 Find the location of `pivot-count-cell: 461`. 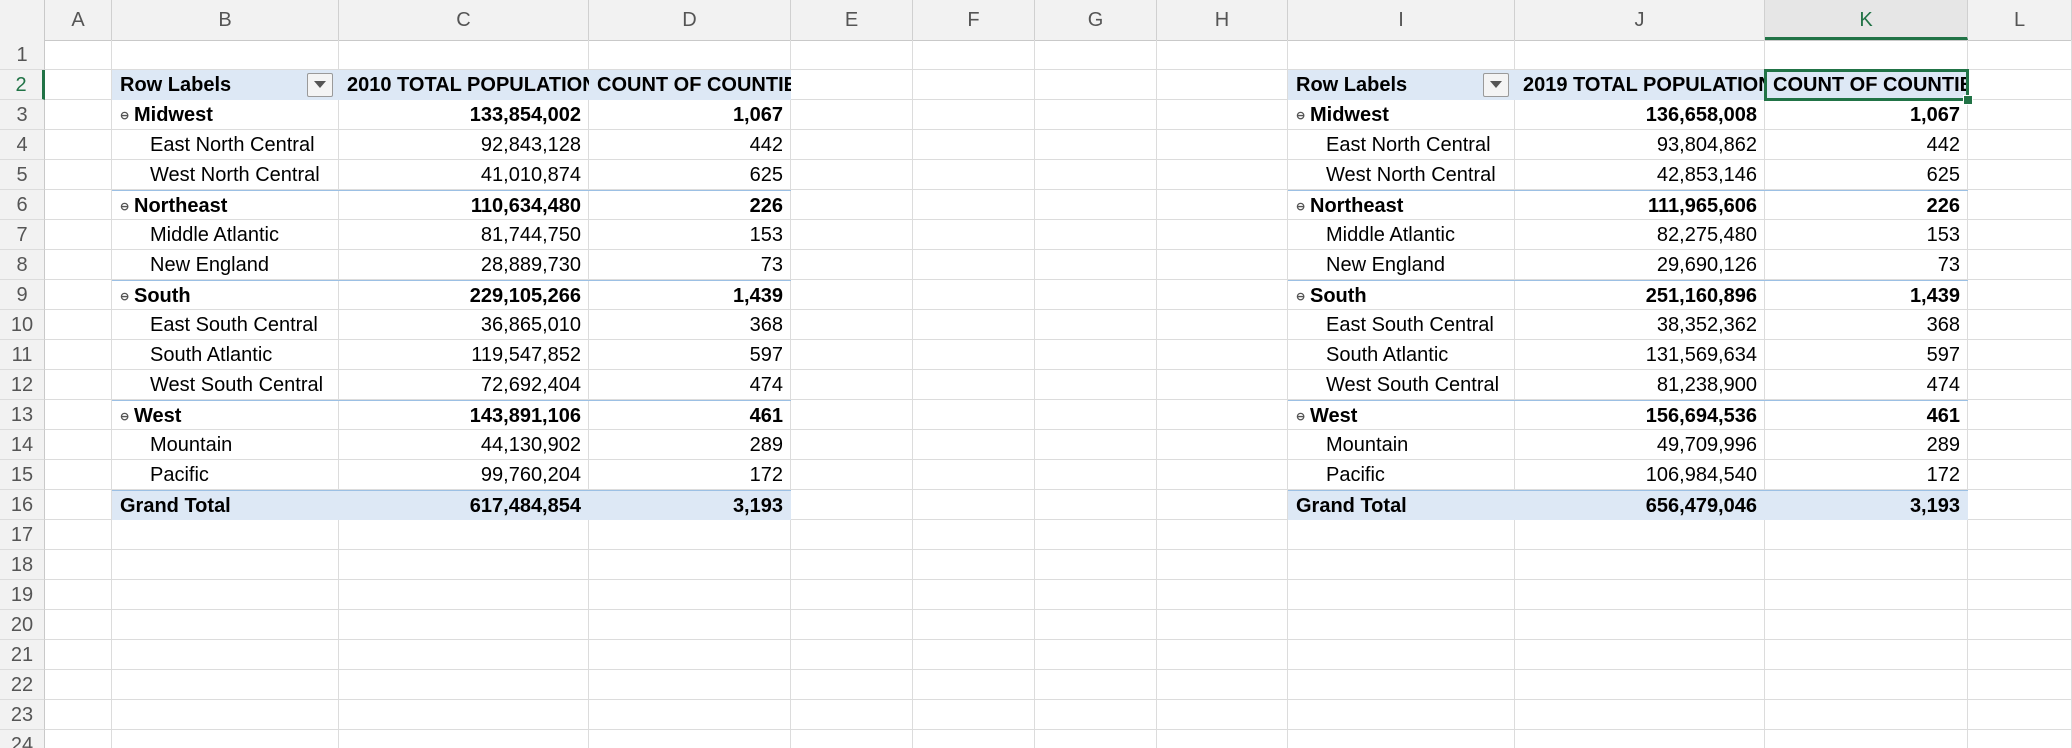

pivot-count-cell: 461 is located at coordinates (1866, 415).